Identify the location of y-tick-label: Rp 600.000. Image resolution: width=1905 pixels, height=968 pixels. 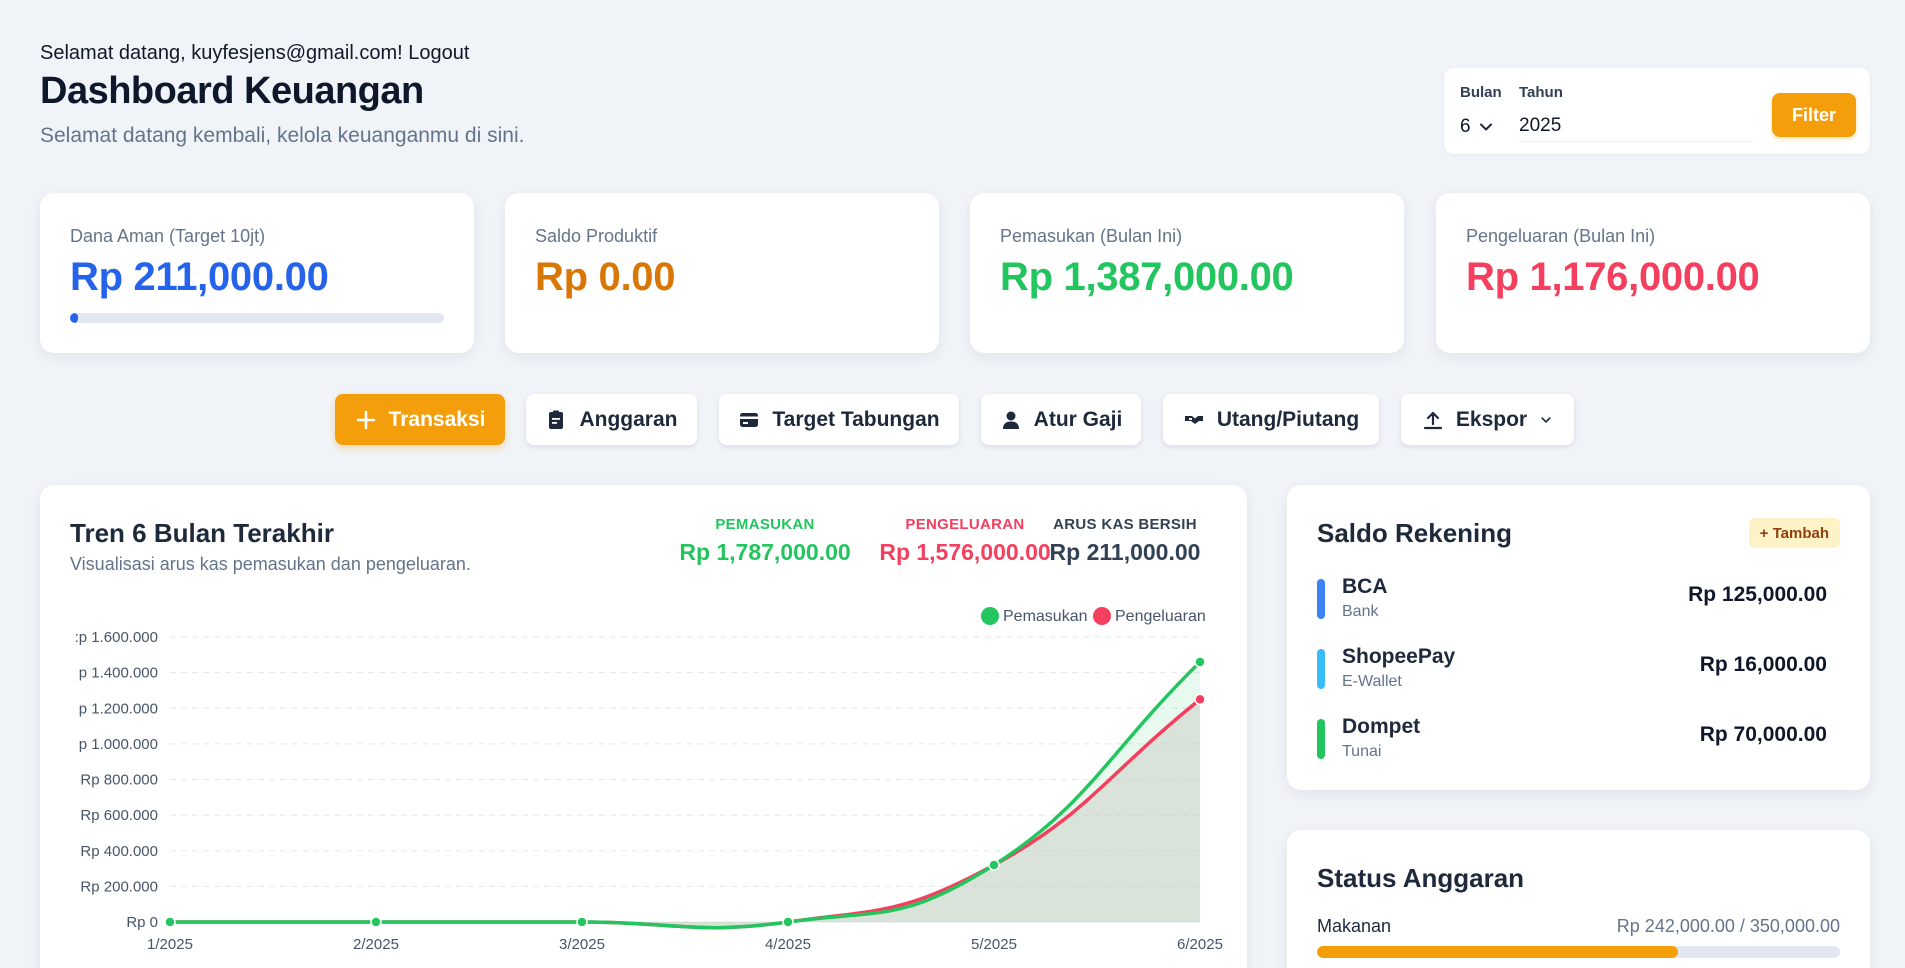
(119, 815).